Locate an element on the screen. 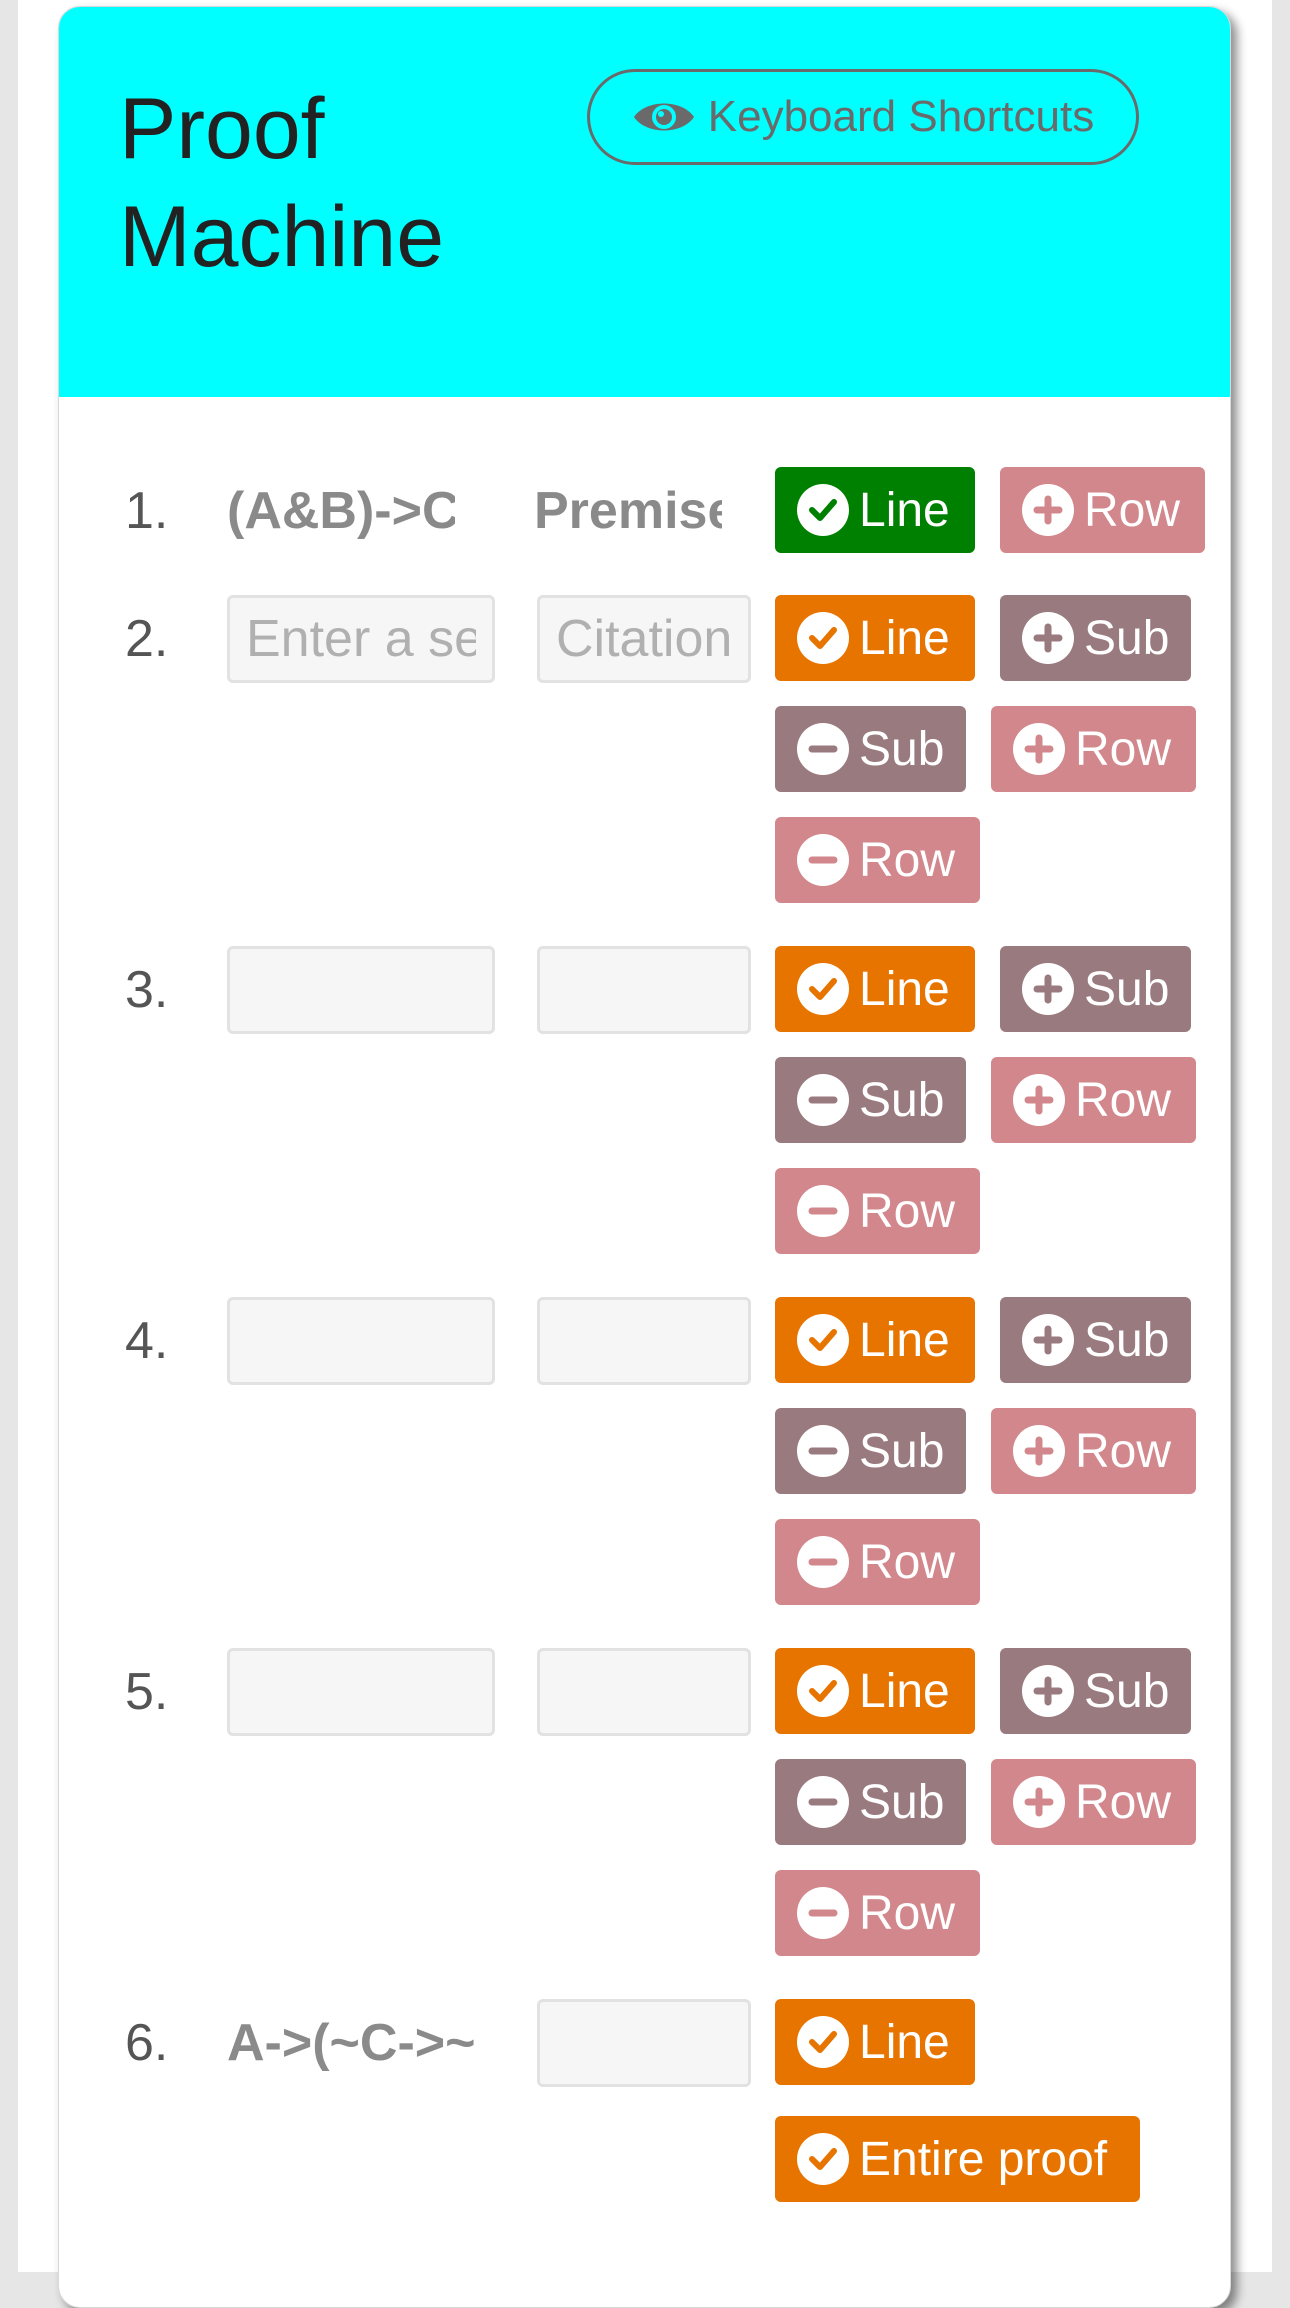 This screenshot has width=1290, height=2308. sentence-text: A->(~C->~B) is located at coordinates (351, 2043).